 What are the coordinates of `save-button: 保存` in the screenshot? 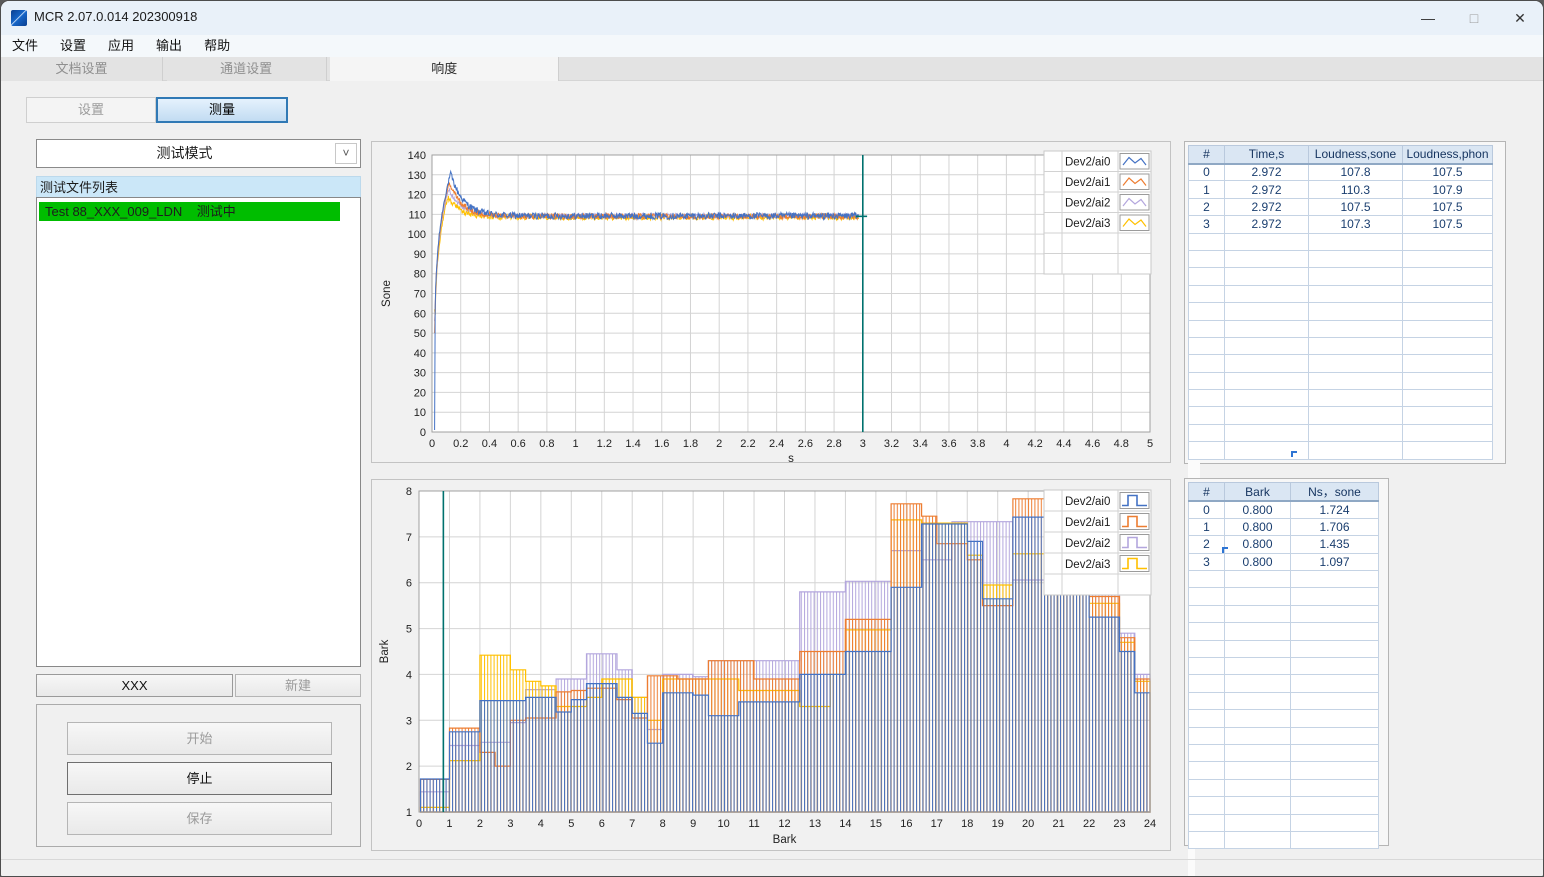 It's located at (199, 818).